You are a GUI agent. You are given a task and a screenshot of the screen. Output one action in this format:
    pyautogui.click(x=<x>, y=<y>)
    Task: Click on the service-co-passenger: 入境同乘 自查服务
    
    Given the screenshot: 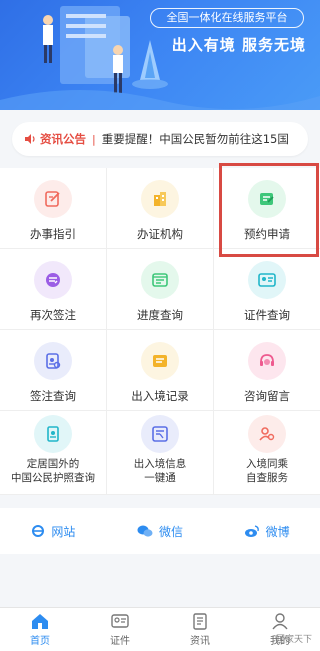 What is the action you would take?
    pyautogui.click(x=267, y=452)
    